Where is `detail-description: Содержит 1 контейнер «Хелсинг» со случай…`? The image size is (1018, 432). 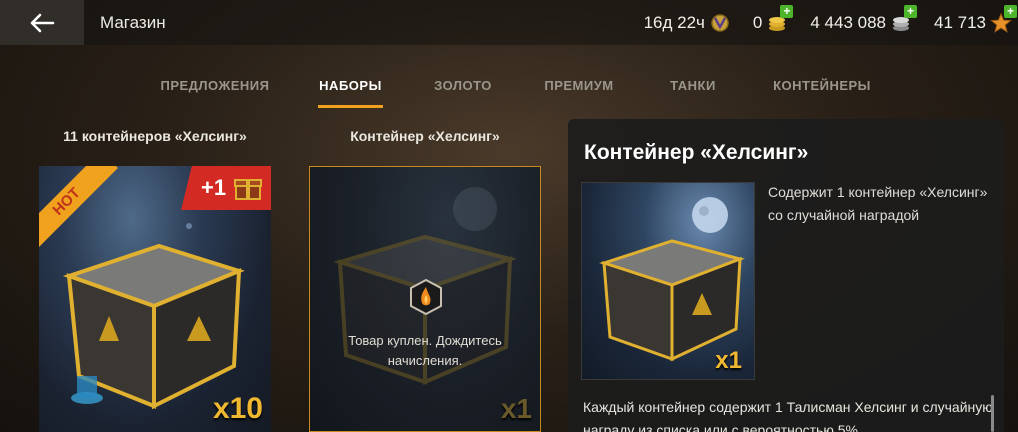 detail-description: Содержит 1 контейнер «Хелсинг» со случай… is located at coordinates (878, 203).